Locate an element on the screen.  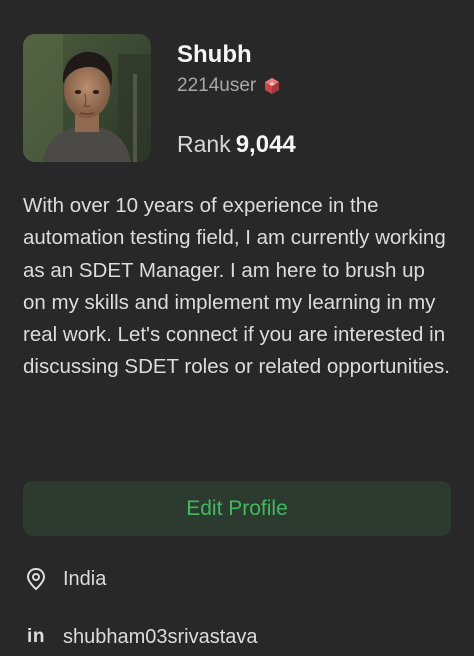
location-text: India is located at coordinates (85, 578).